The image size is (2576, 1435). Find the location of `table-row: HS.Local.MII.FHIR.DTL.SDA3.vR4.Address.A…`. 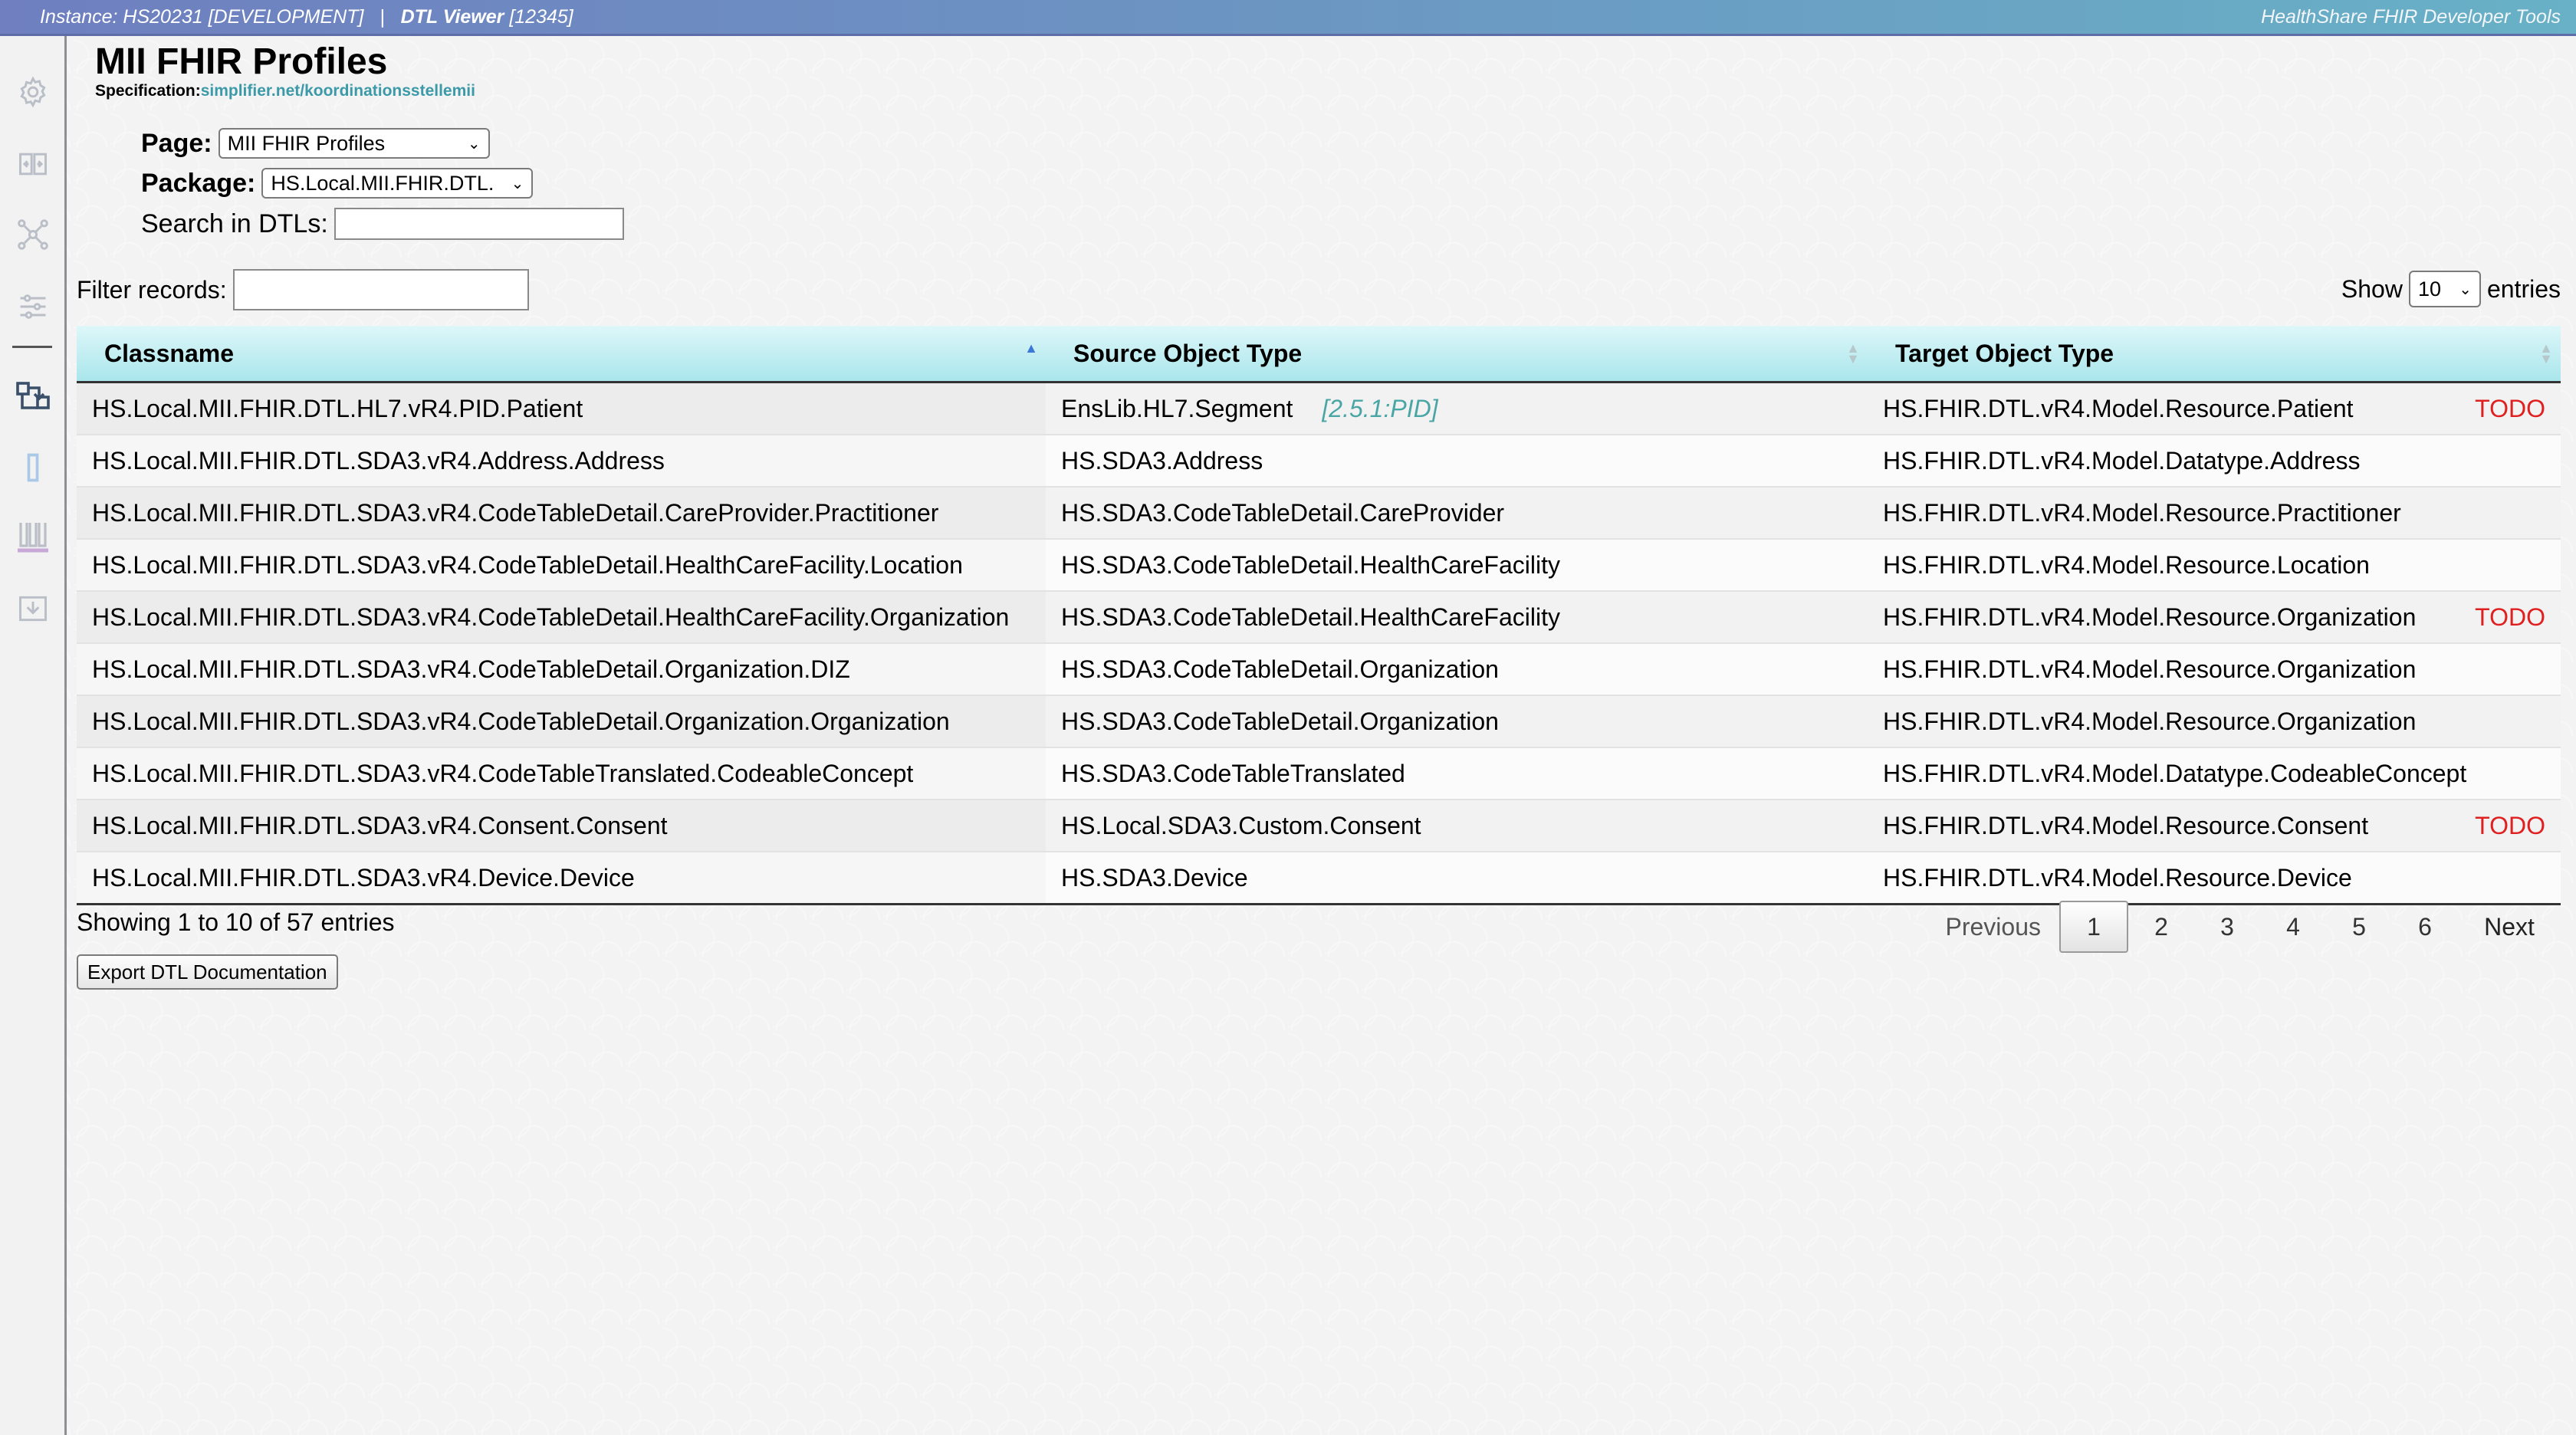

table-row: HS.Local.MII.FHIR.DTL.SDA3.vR4.Address.A… is located at coordinates (1319, 460).